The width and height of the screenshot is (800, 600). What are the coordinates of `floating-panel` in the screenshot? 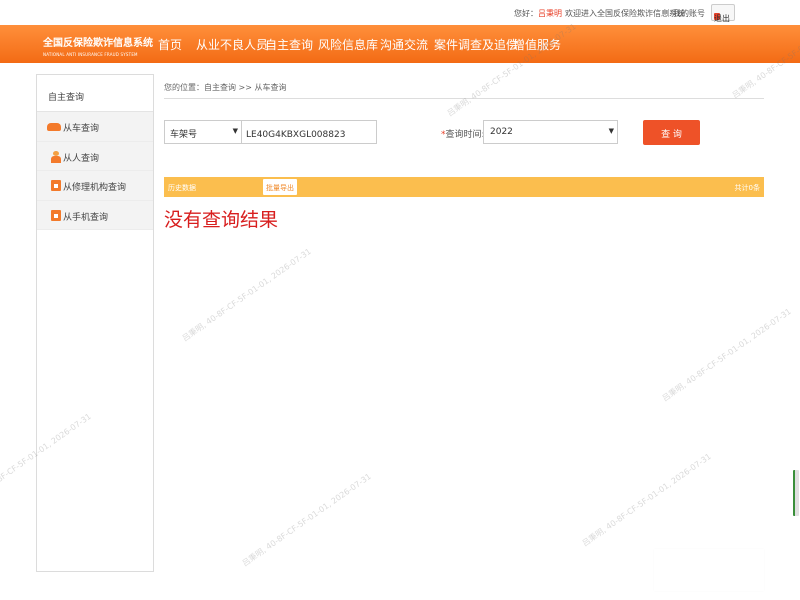 It's located at (709, 570).